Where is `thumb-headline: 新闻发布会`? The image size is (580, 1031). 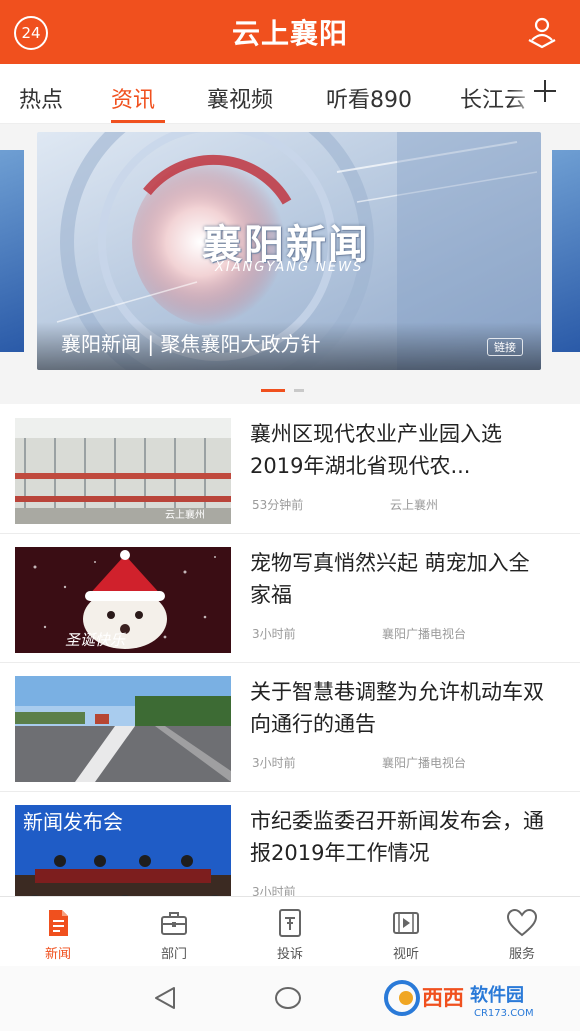
thumb-headline: 新闻发布会 is located at coordinates (73, 822).